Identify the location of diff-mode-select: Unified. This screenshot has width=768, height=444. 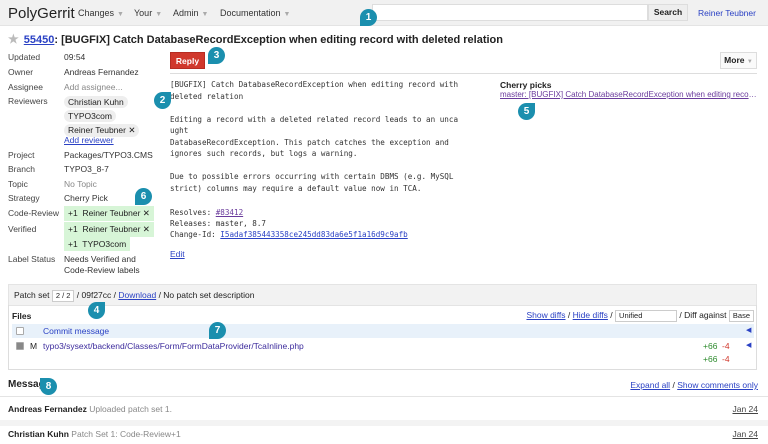
(646, 316).